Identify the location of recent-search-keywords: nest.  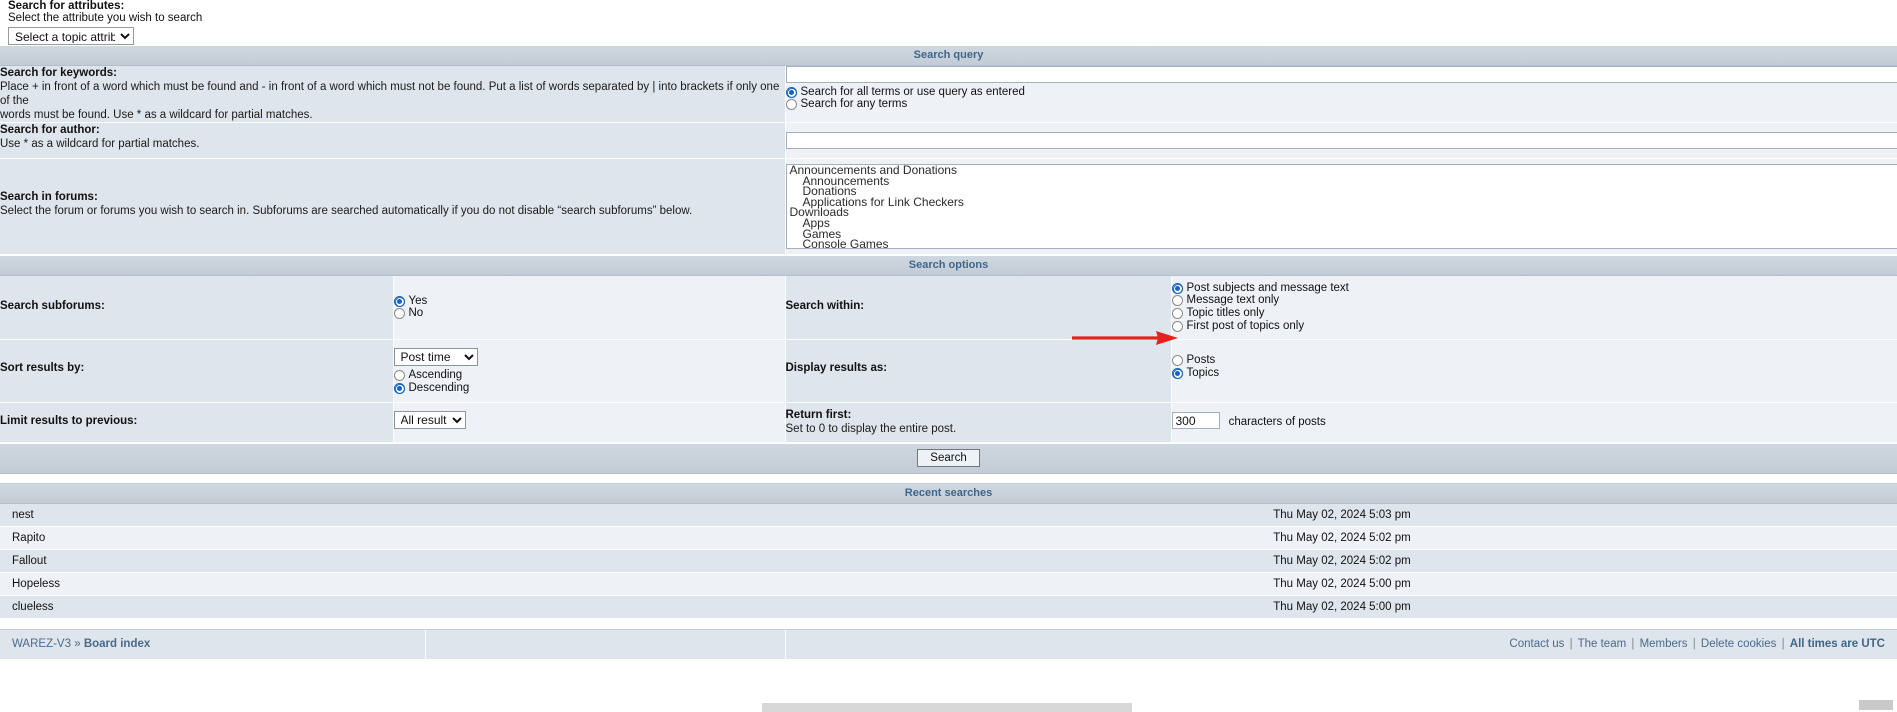
(392, 516).